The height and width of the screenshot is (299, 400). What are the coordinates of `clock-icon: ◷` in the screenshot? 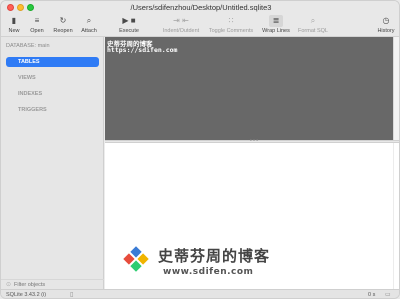 It's located at (386, 20).